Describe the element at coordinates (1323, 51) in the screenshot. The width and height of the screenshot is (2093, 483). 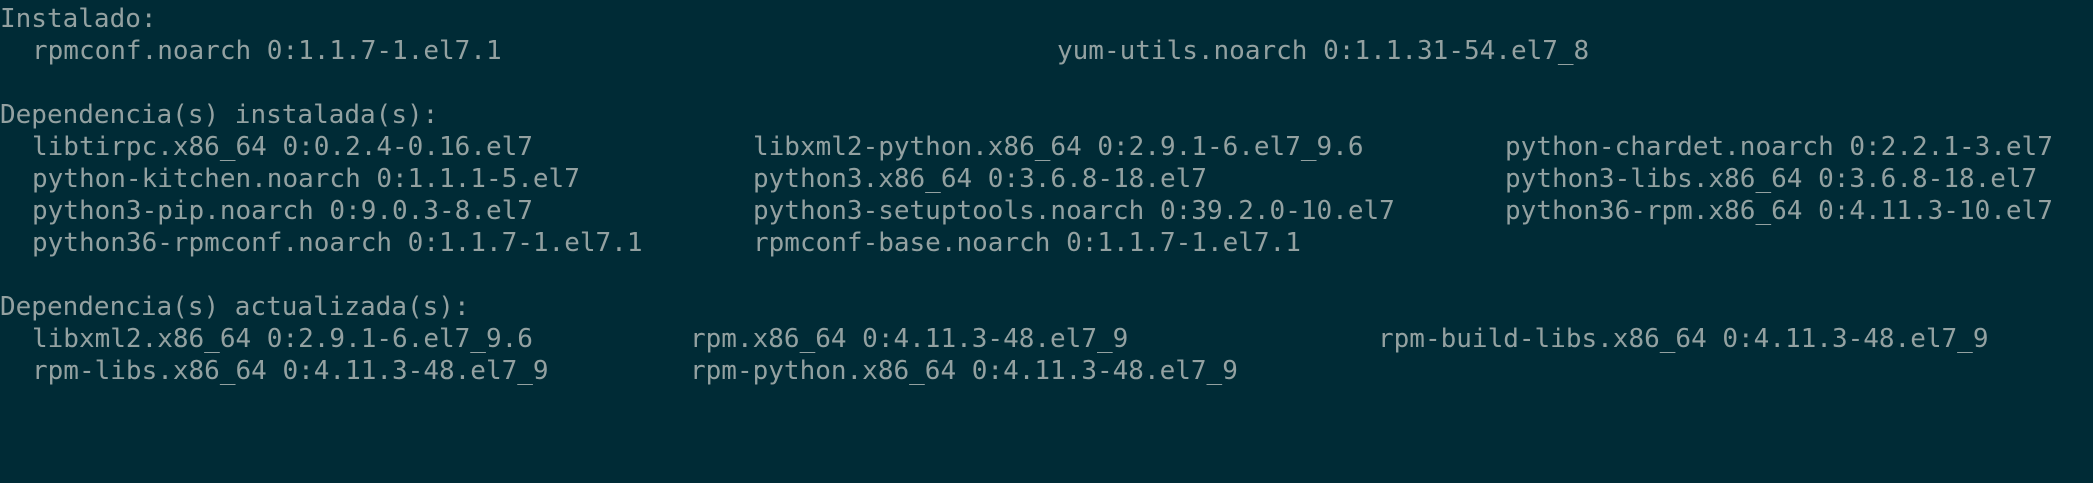
I see `package-entry: yum-utils.noarch 0:1.1.31-54.el7_8` at that location.